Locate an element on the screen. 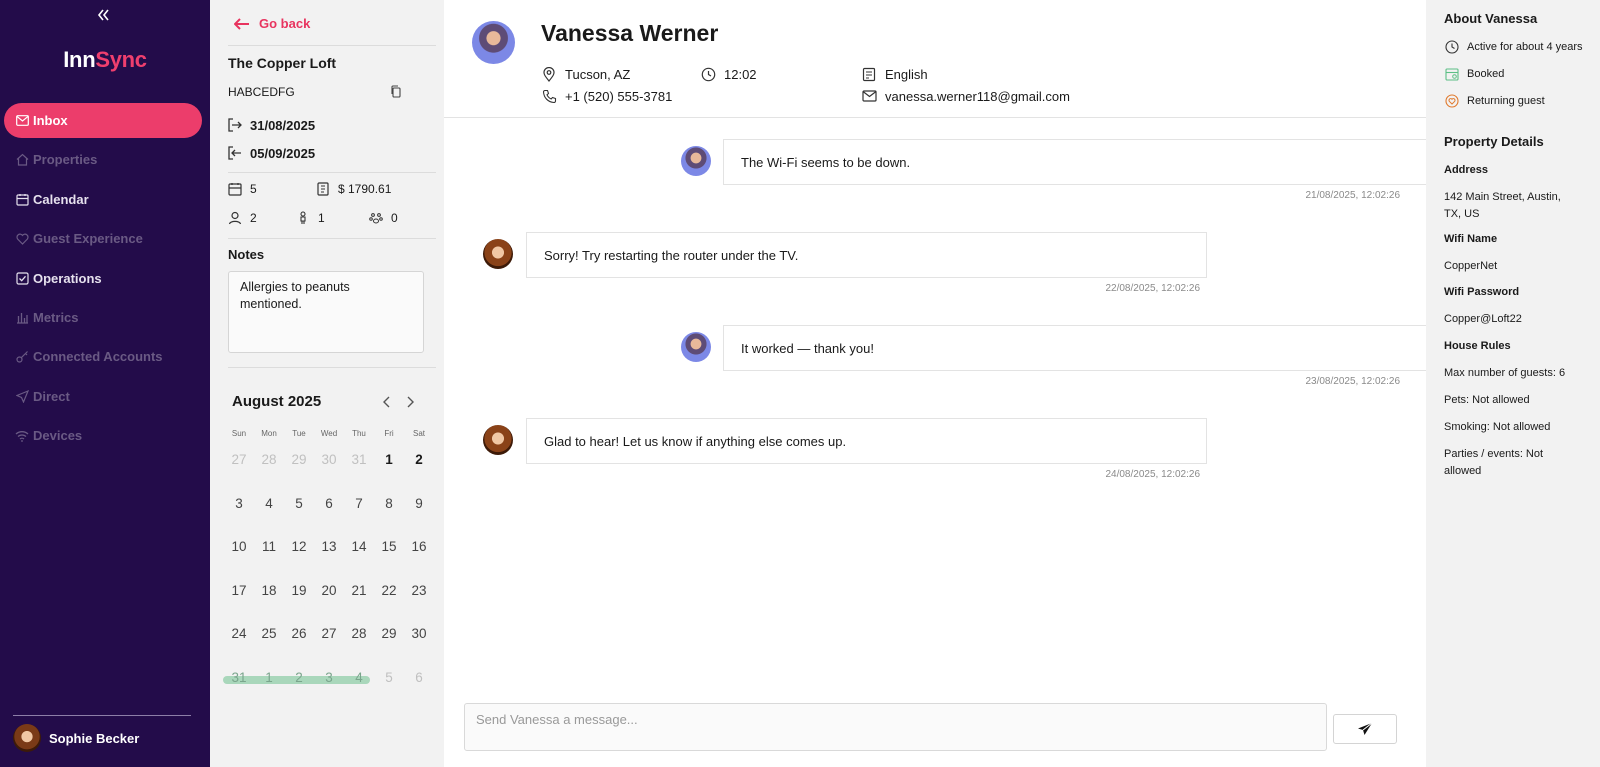  calendar-day: 11 is located at coordinates (269, 546).